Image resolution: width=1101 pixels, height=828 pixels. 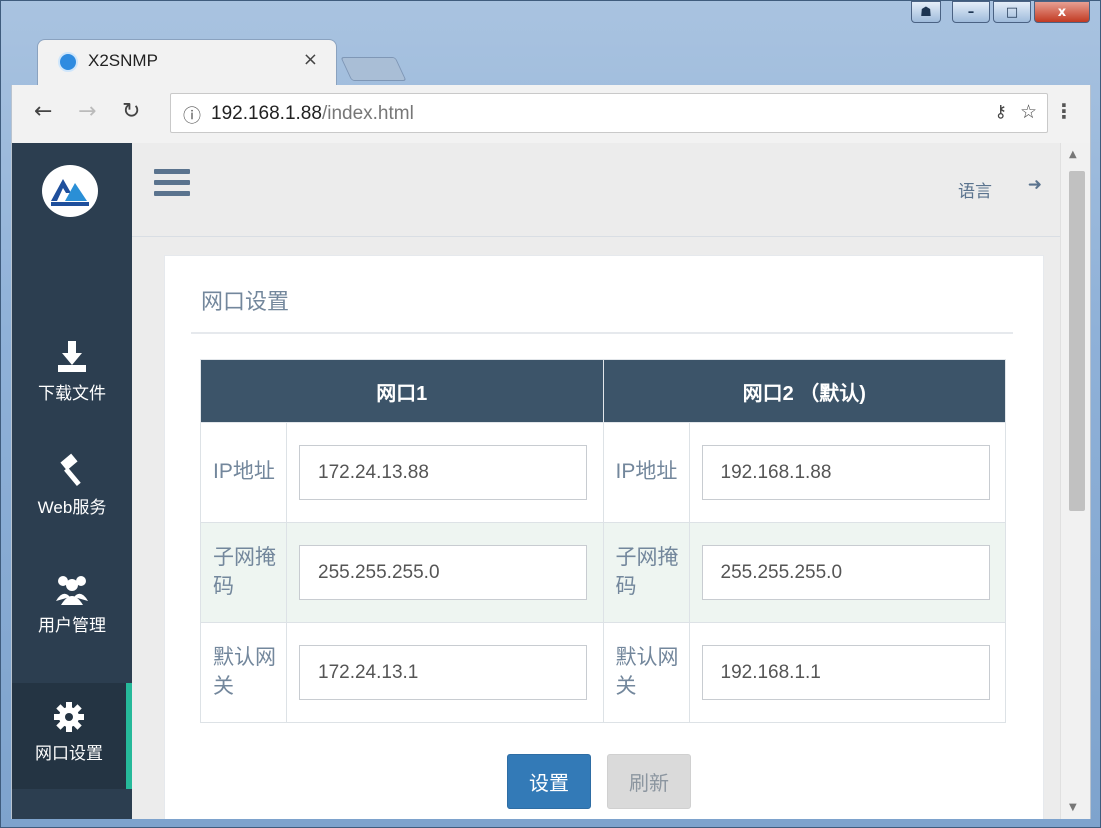 I want to click on user-switch-icon: ☗, so click(x=926, y=12).